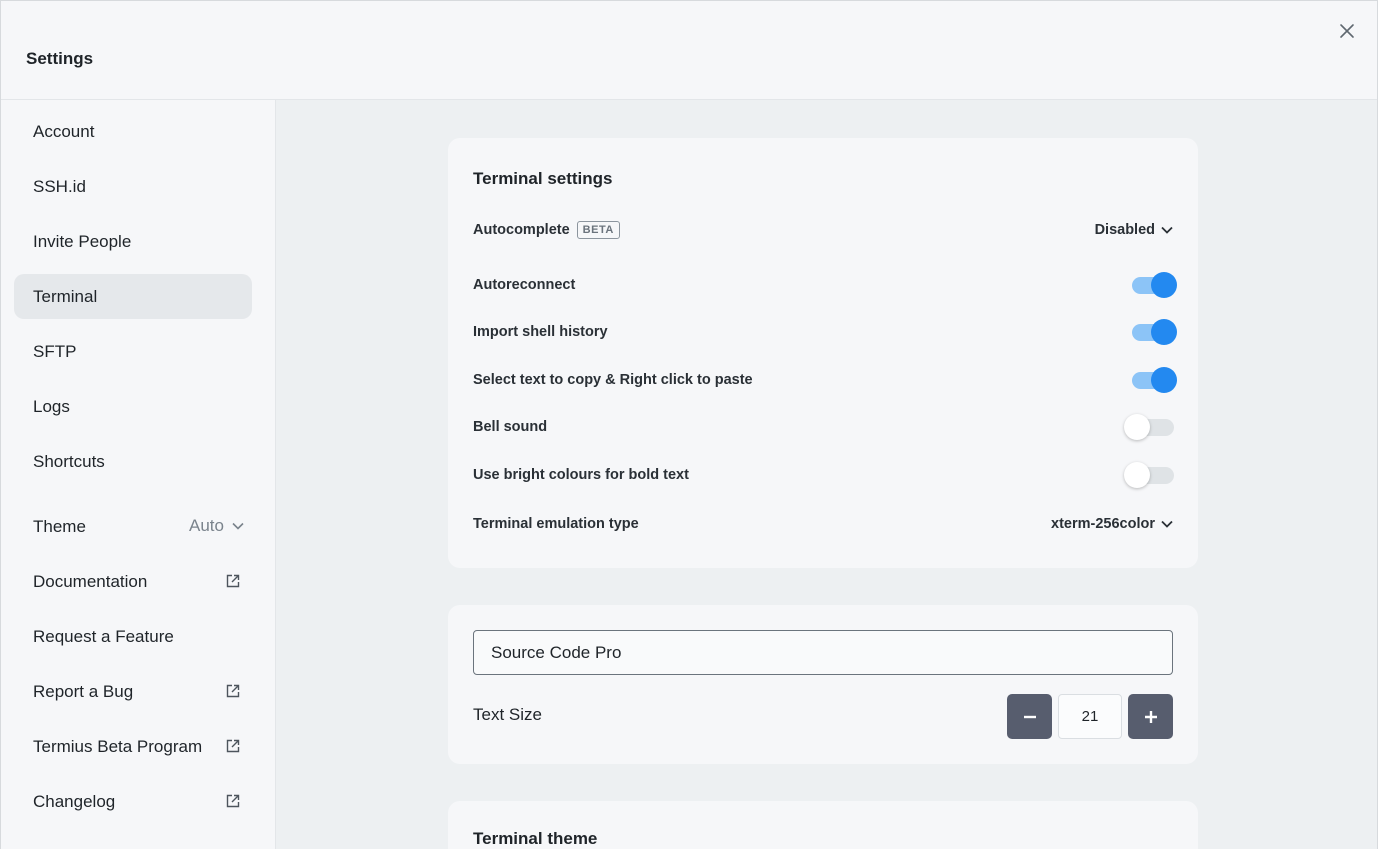 The image size is (1378, 849). What do you see at coordinates (133, 186) in the screenshot?
I see `sidebar-item-ssh-id: SSH.id` at bounding box center [133, 186].